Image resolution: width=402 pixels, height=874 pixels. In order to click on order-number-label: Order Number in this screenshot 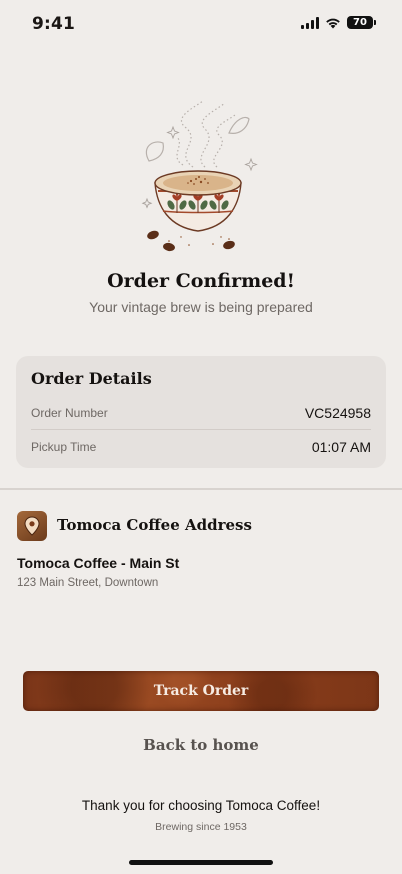, I will do `click(69, 412)`.